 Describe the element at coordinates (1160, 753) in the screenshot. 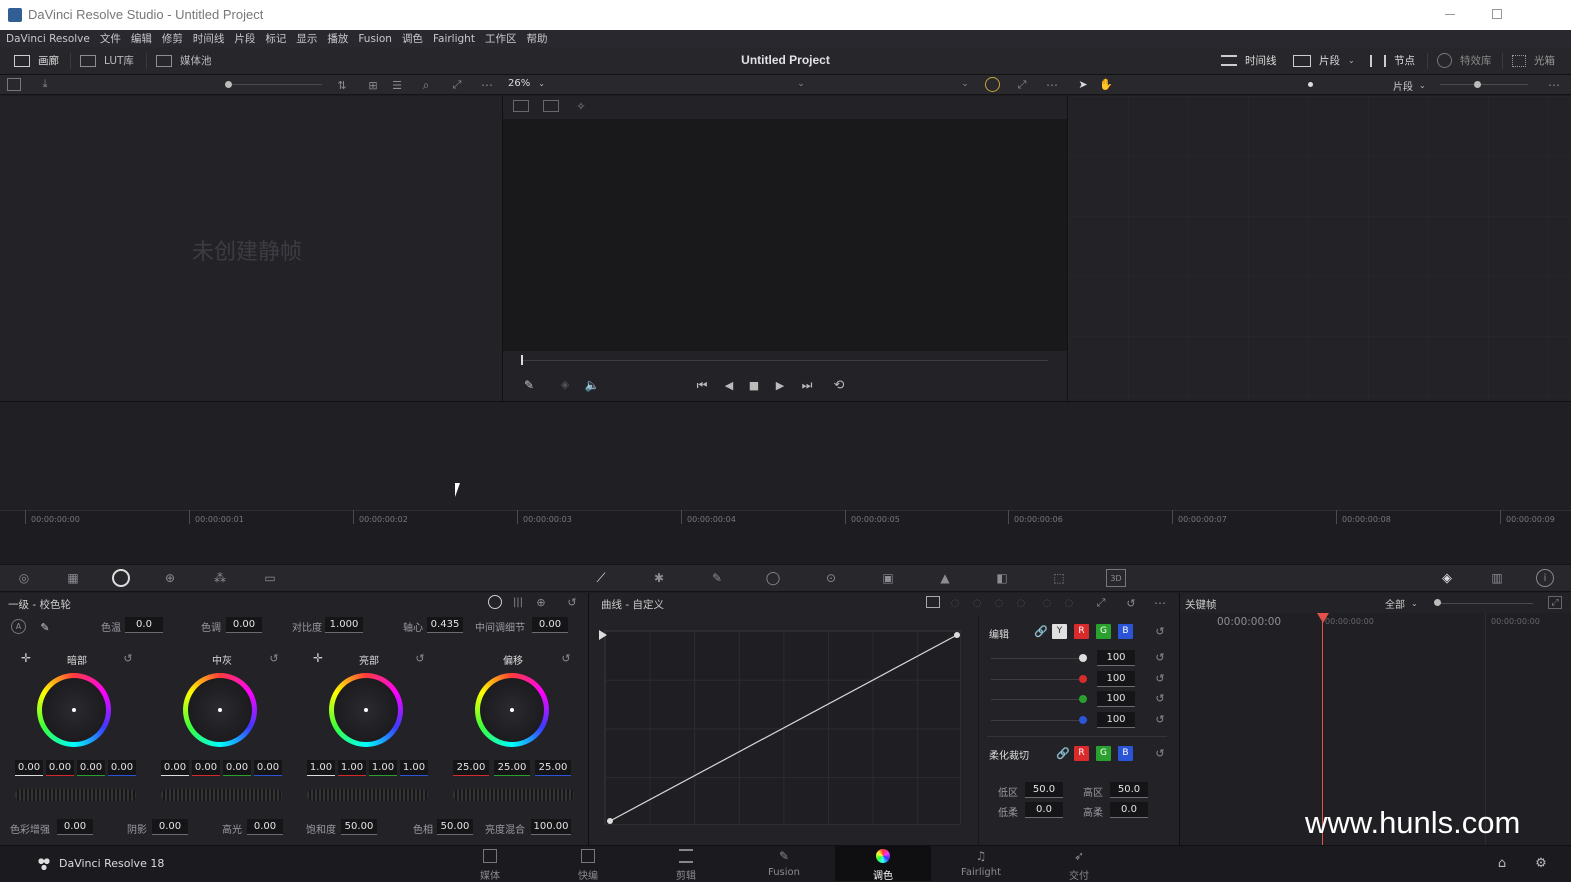

I see `soft-clip-reset-icon: ↺` at that location.